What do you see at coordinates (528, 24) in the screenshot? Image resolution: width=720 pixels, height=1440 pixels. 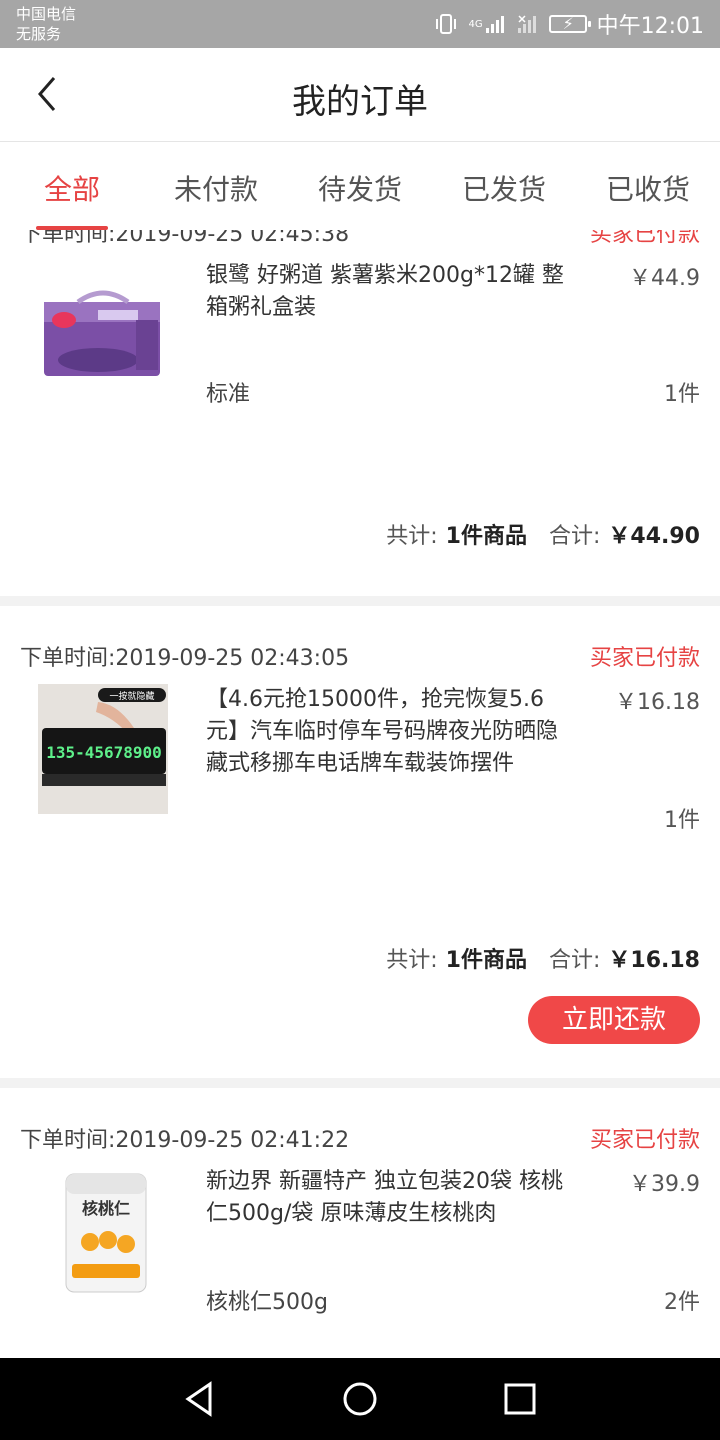 I see `no-signal-icon` at bounding box center [528, 24].